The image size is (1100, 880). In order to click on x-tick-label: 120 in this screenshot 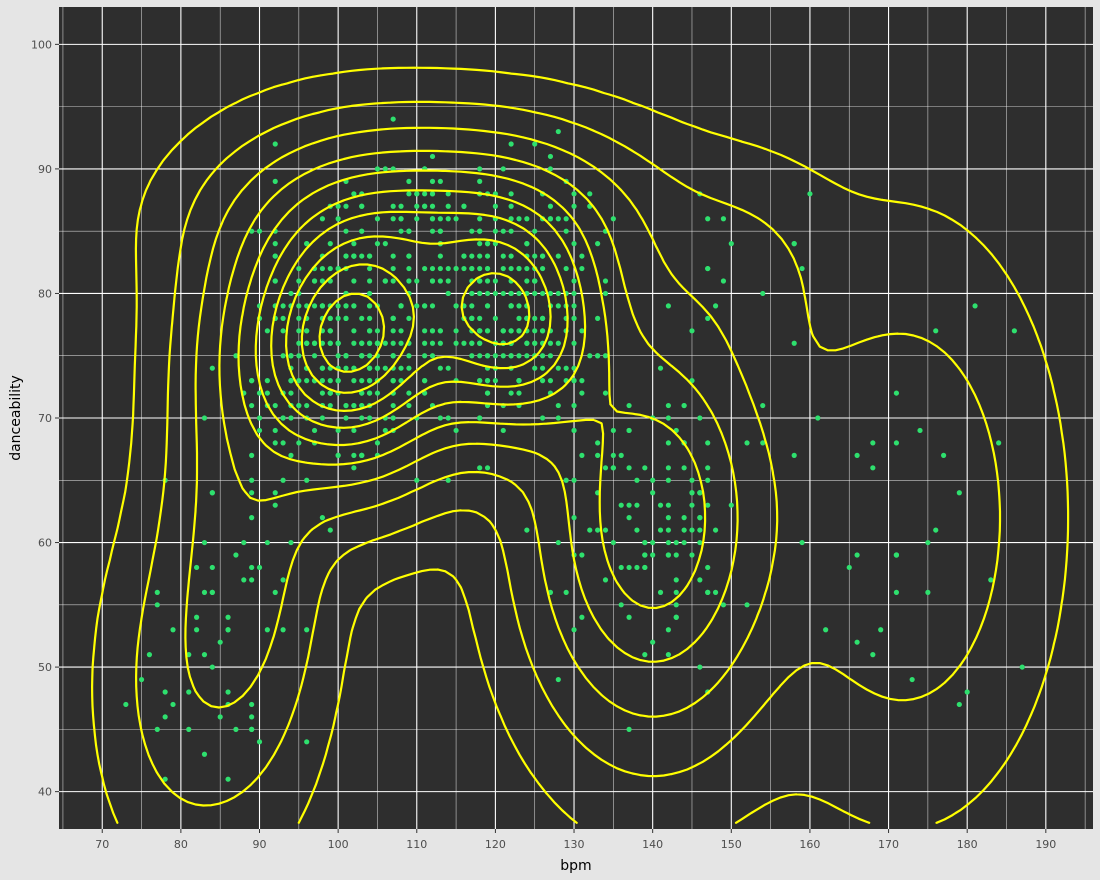, I will do `click(495, 844)`.